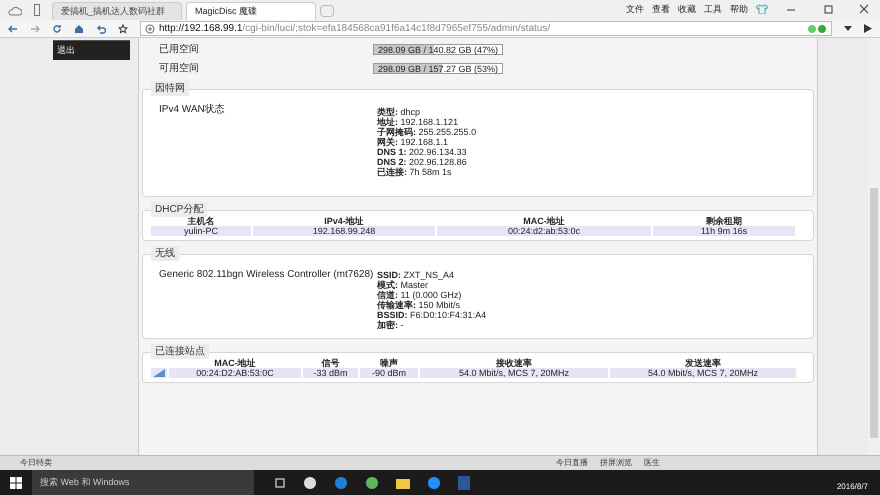 The width and height of the screenshot is (880, 495). I want to click on storage-label: 已用空间, so click(179, 49).